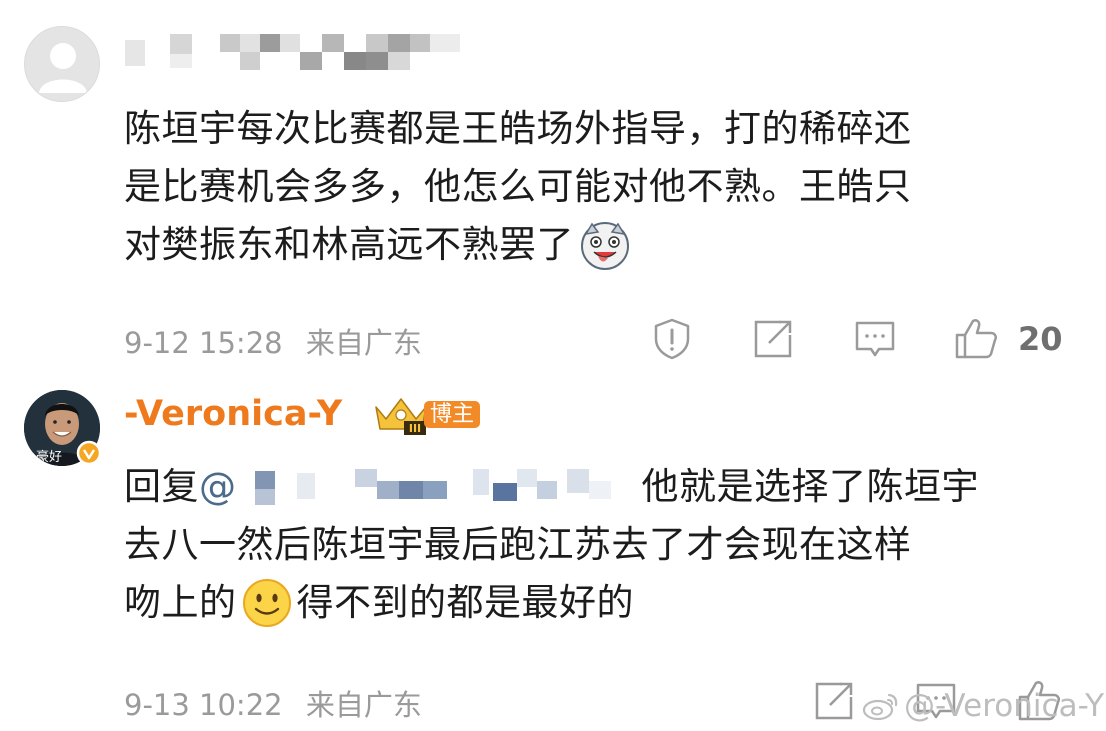 This screenshot has height=731, width=1106. What do you see at coordinates (63, 68) in the screenshot?
I see `default-avatar-icon` at bounding box center [63, 68].